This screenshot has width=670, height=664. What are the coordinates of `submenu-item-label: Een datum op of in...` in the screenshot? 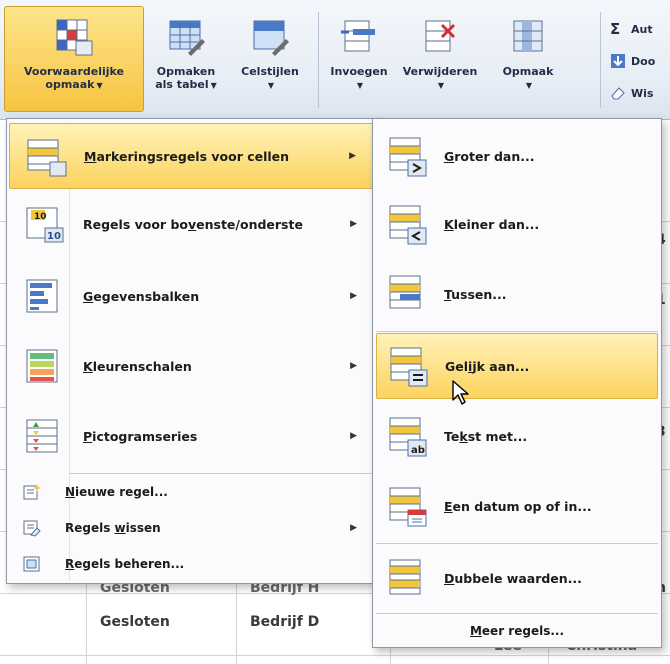 It's located at (518, 506).